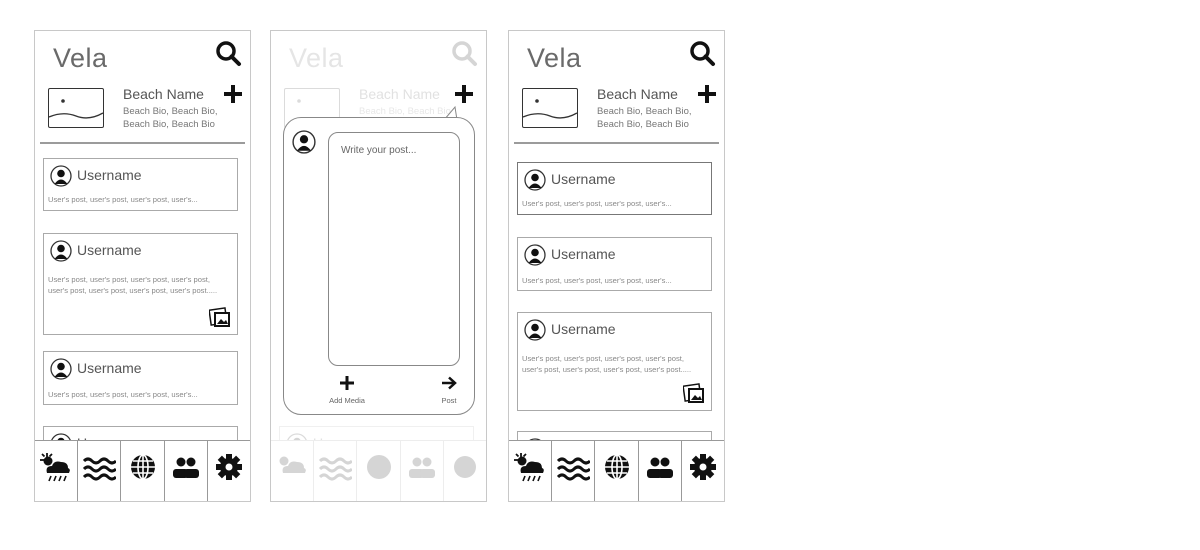  What do you see at coordinates (449, 383) in the screenshot?
I see `arrow-right-icon` at bounding box center [449, 383].